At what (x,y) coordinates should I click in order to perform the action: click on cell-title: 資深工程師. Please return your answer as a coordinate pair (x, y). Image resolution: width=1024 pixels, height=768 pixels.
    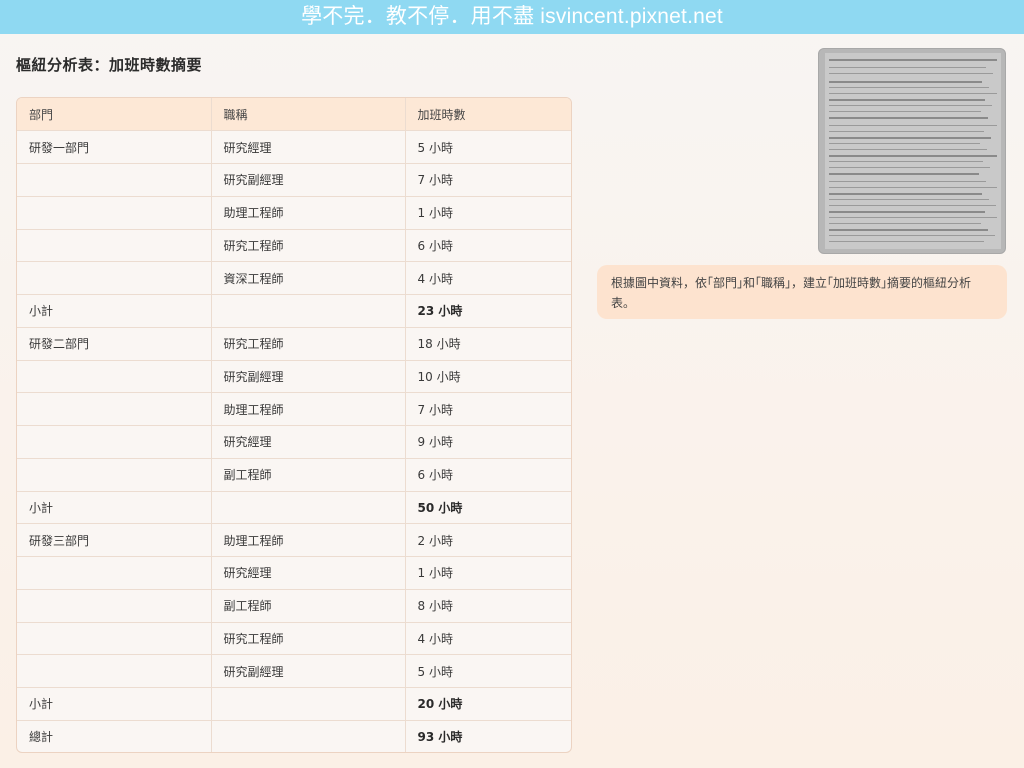
    Looking at the image, I should click on (308, 278).